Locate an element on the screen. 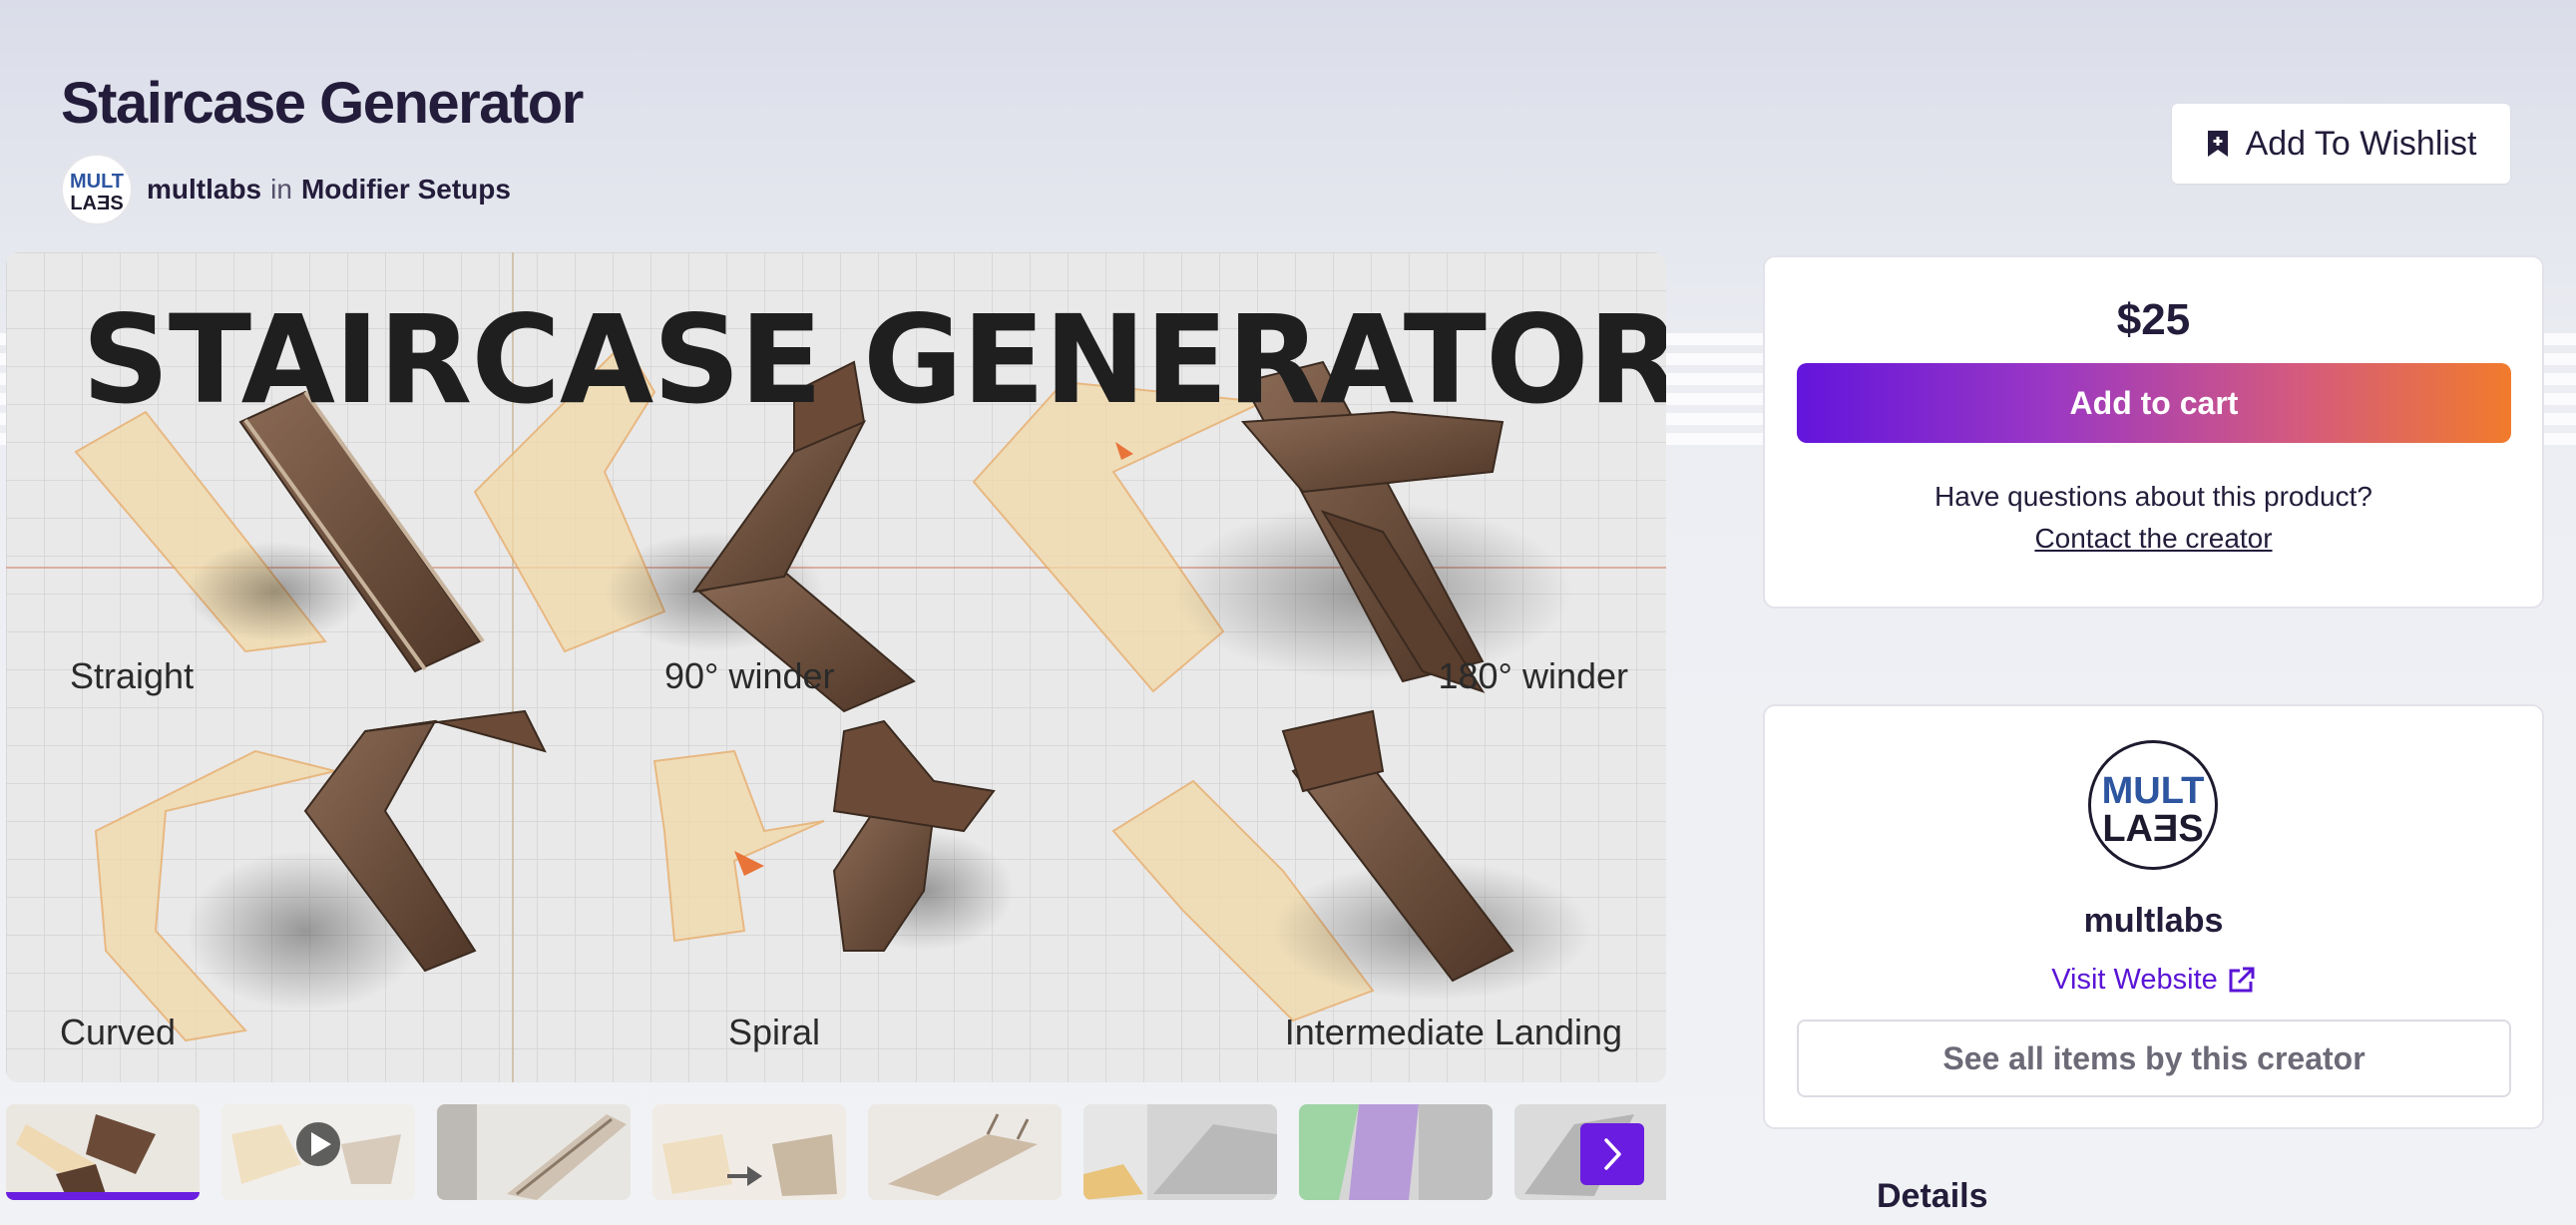  thumbnail-2-image is located at coordinates (318, 1152).